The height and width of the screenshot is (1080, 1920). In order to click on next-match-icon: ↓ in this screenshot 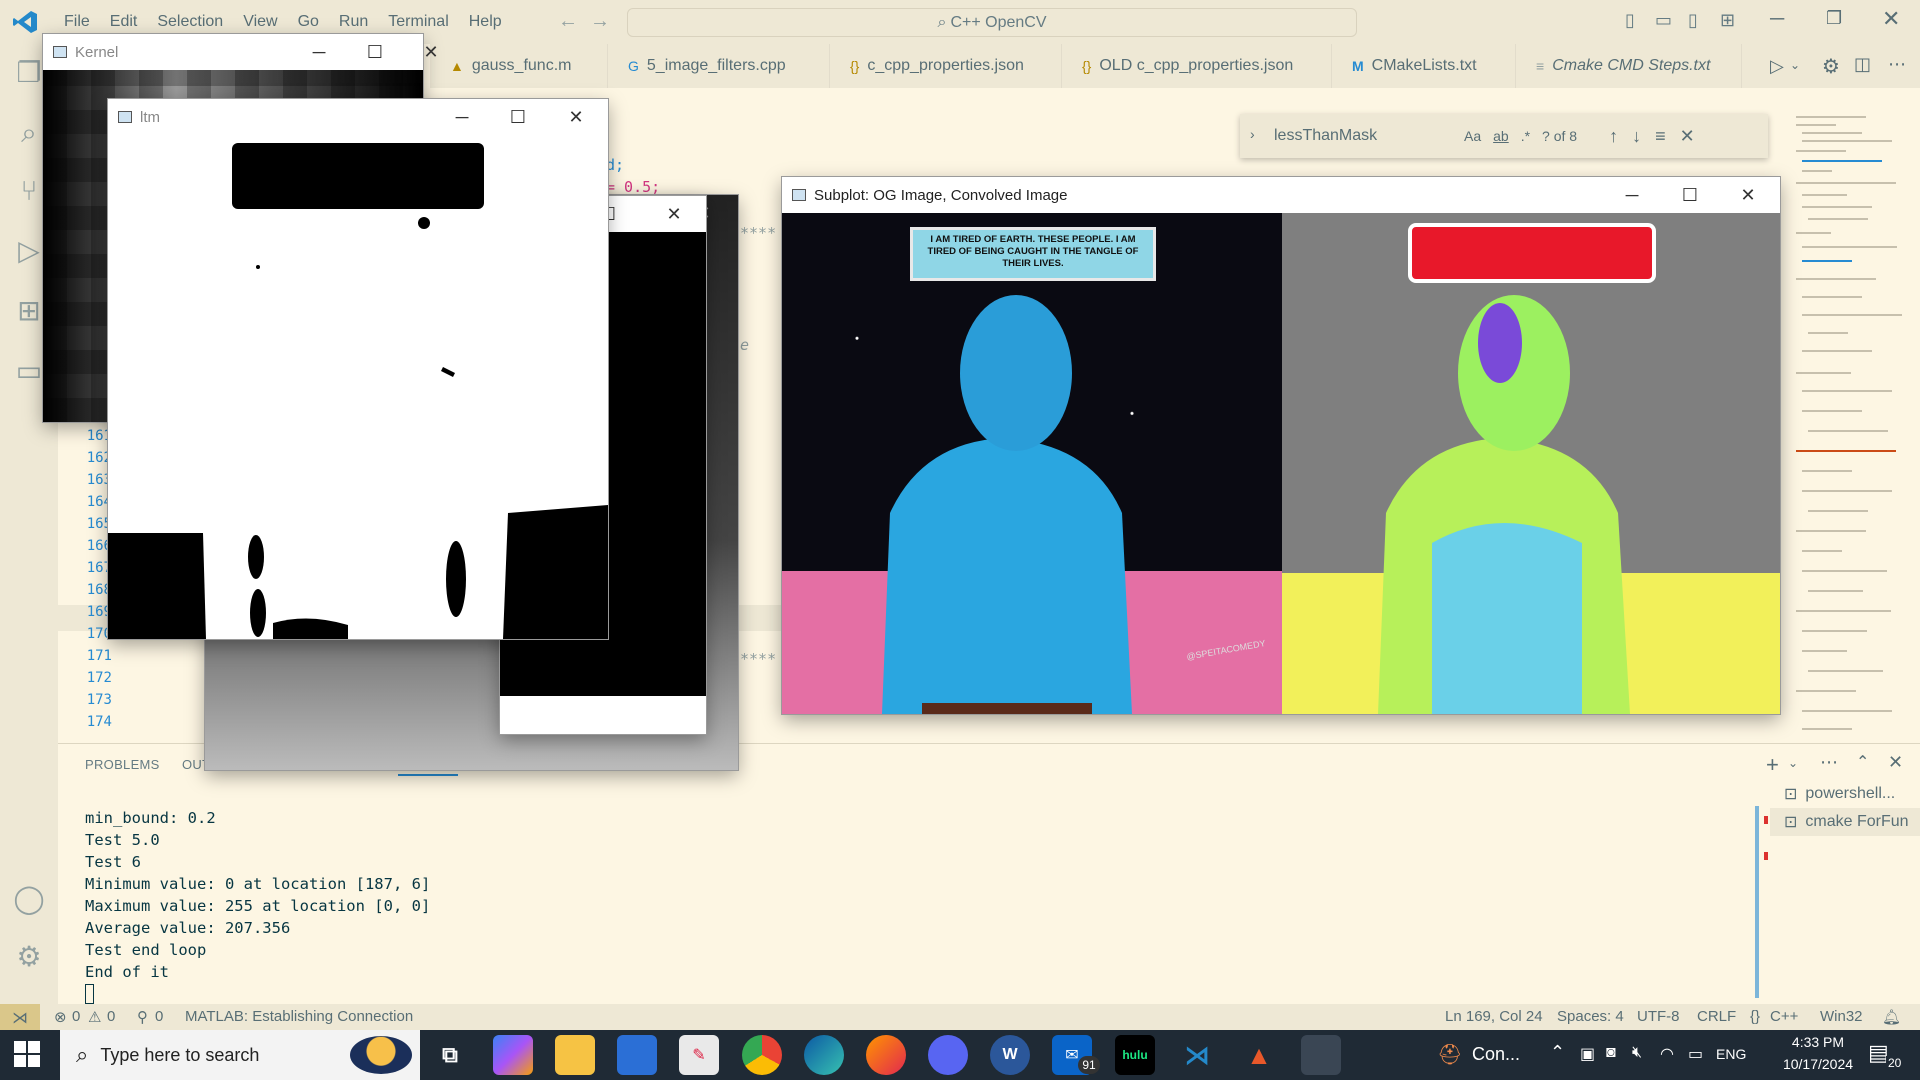, I will do `click(1636, 136)`.